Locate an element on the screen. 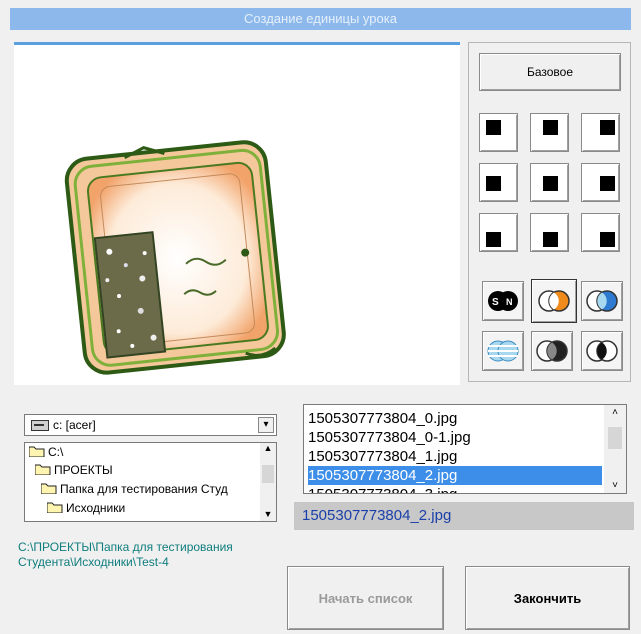 The image size is (641, 634). s-en-icon: S N is located at coordinates (503, 301).